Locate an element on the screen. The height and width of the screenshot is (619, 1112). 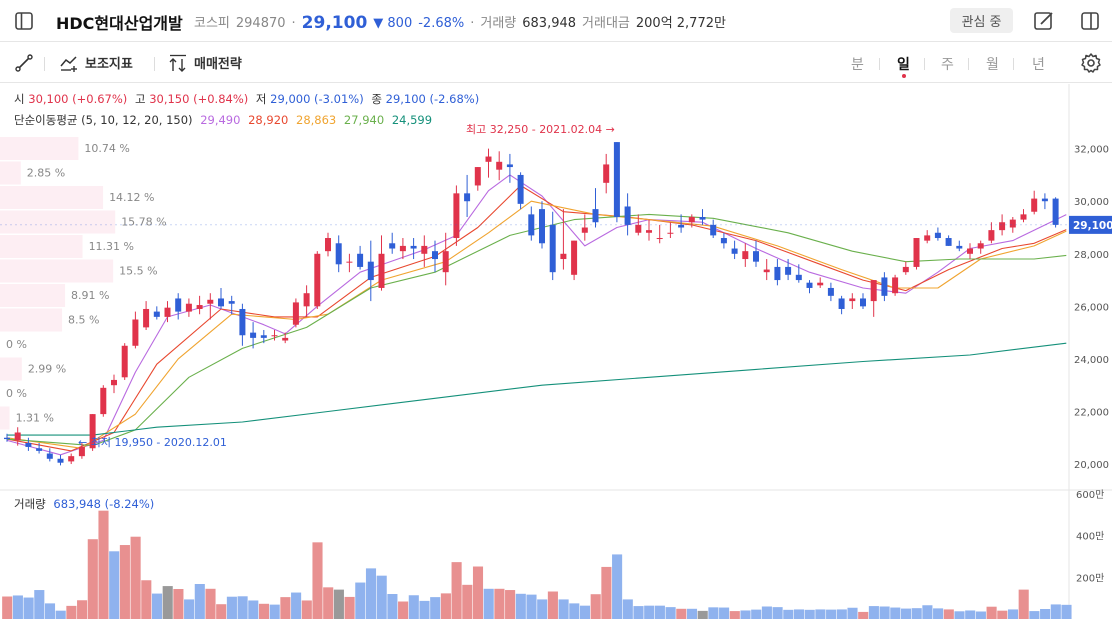
volume-profile-label: 15.5 % is located at coordinates (138, 271).